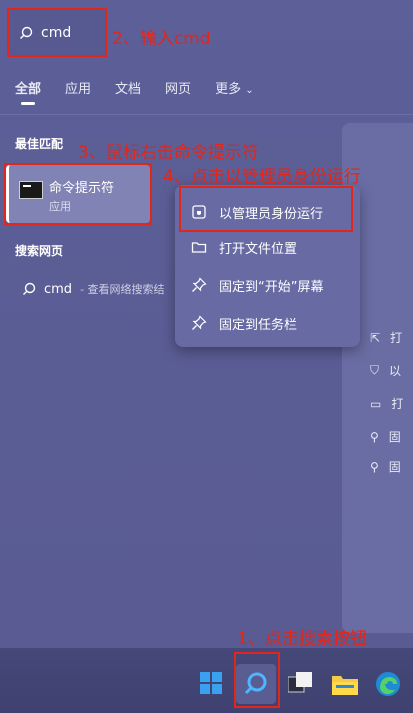  Describe the element at coordinates (39, 144) in the screenshot. I see `best-match-heading: 最佳匹配` at that location.